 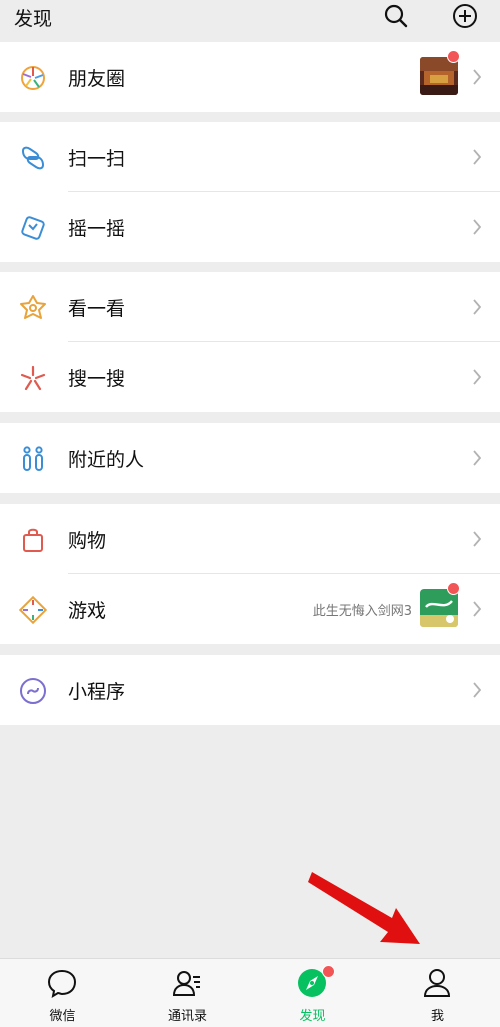 I want to click on menu-item-moments: 朋友圈, so click(x=250, y=77).